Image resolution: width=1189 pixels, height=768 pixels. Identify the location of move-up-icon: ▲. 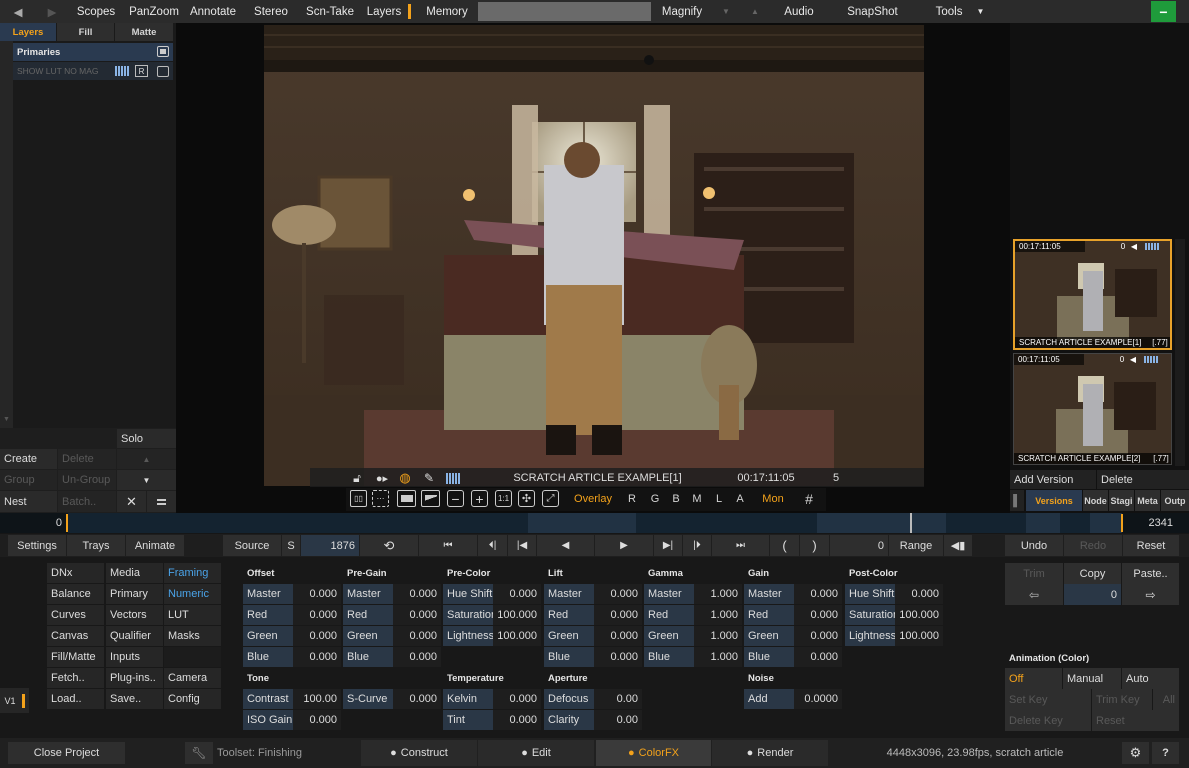
(146, 459).